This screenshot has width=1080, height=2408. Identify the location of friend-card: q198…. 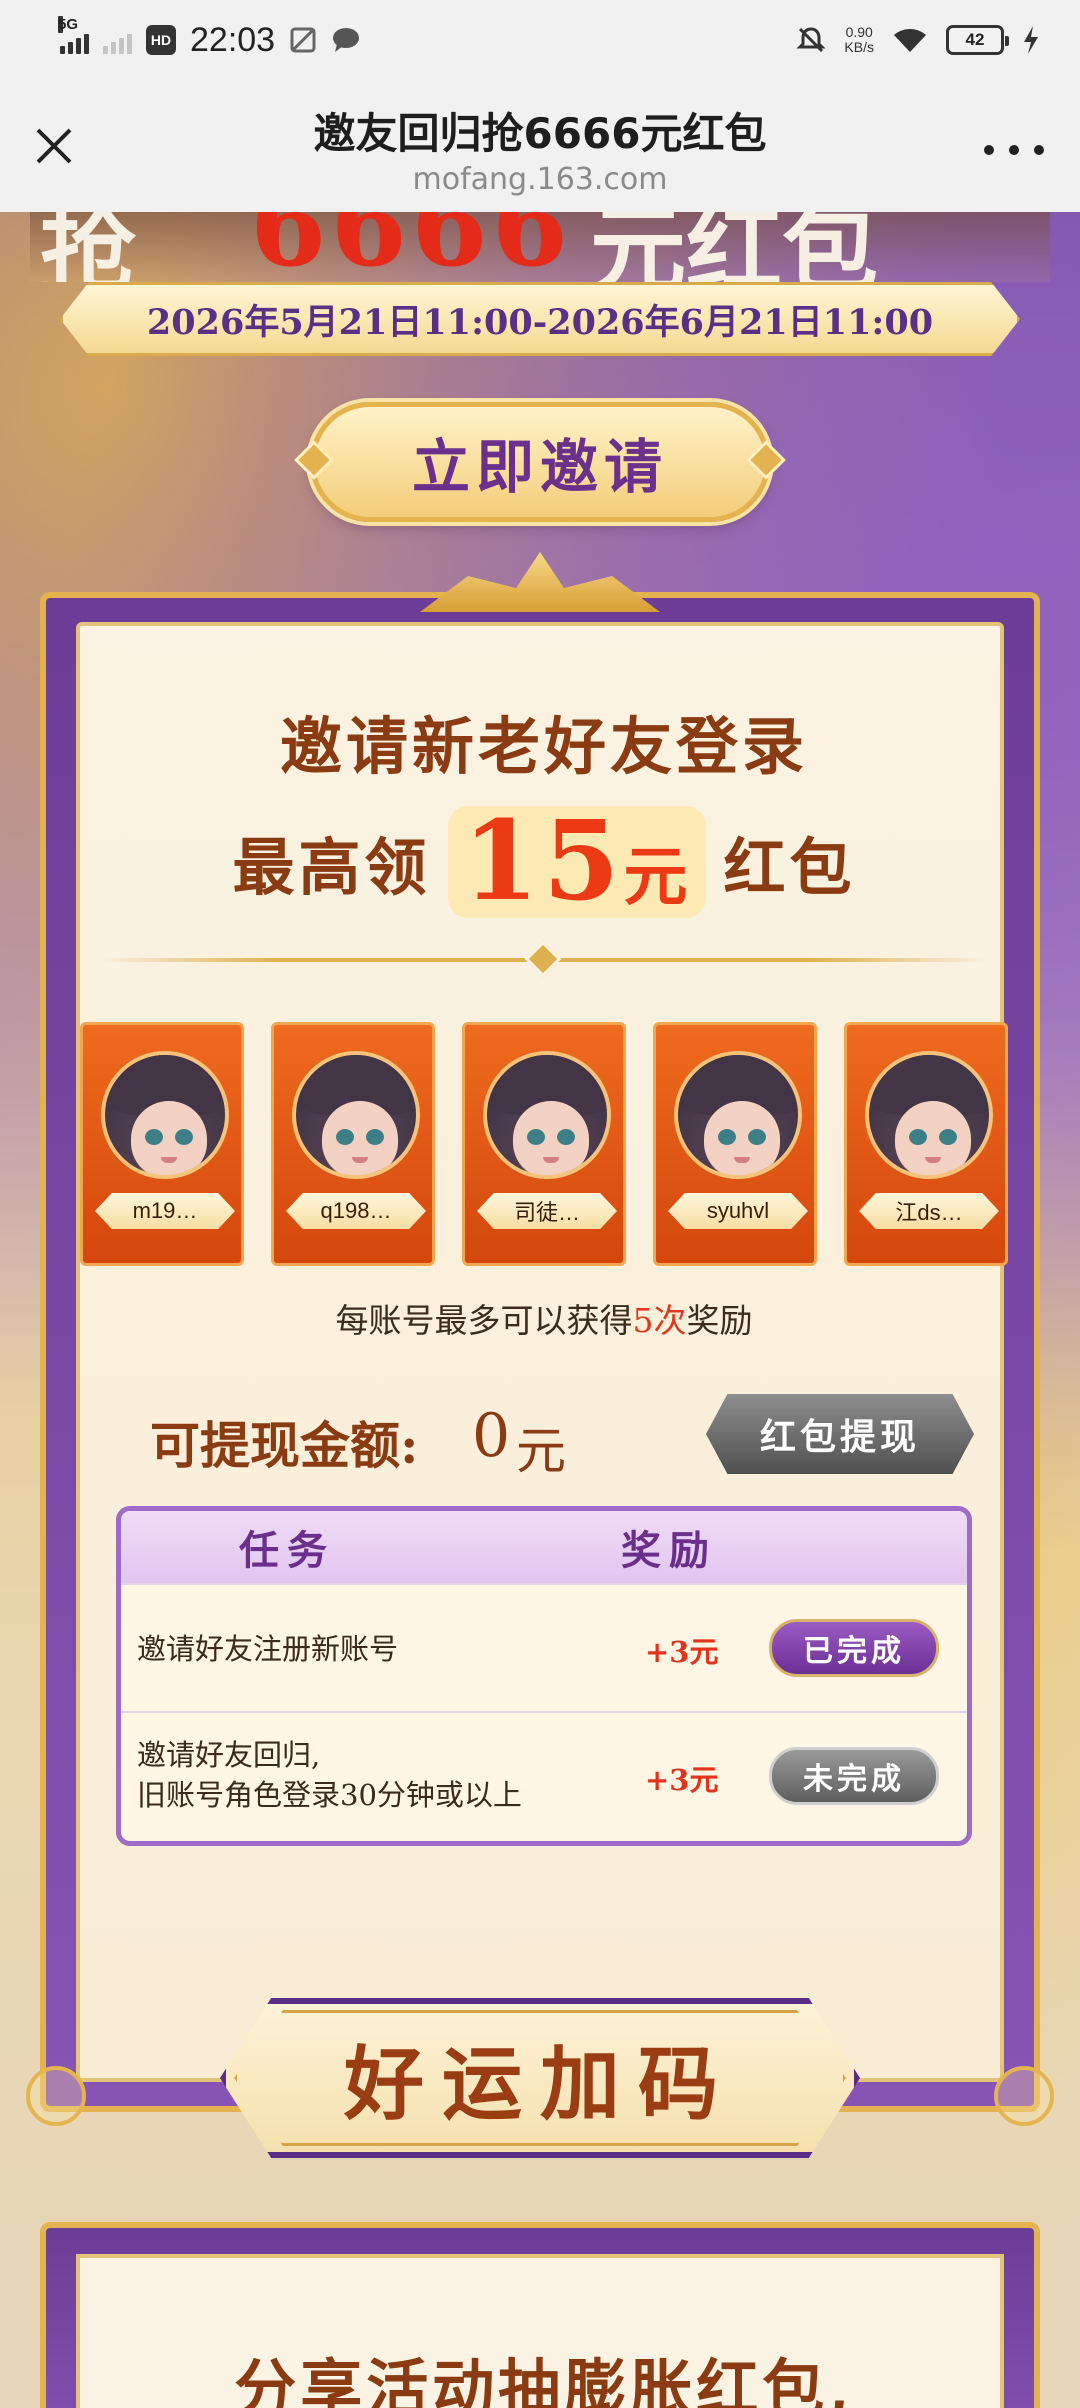
(353, 1144).